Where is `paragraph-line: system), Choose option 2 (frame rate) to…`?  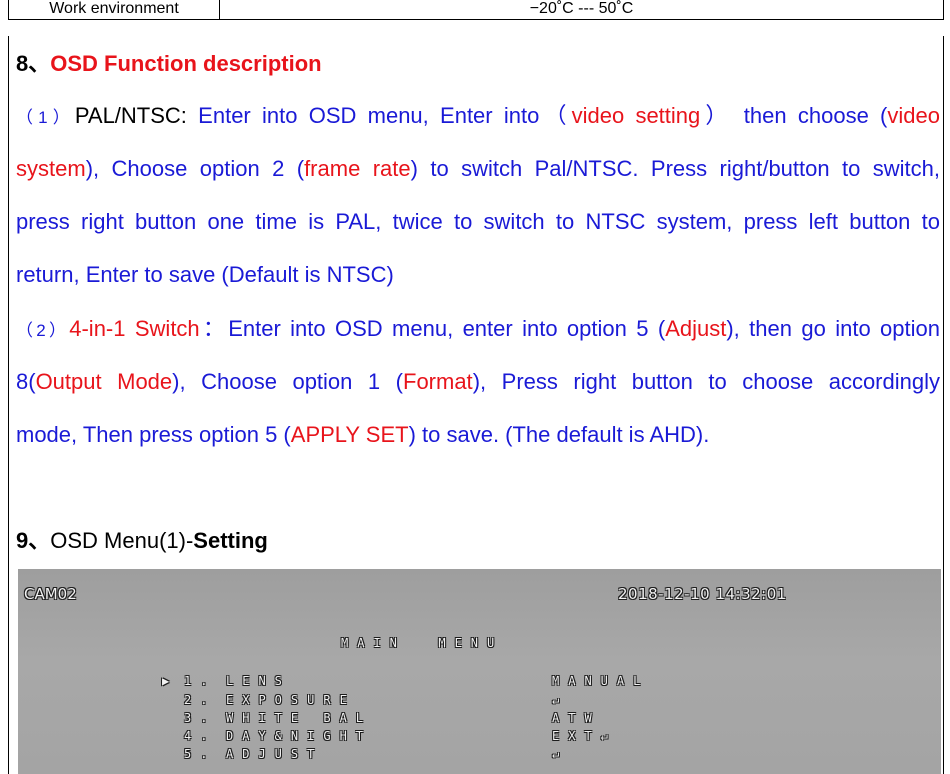 paragraph-line: system), Choose option 2 (frame rate) to… is located at coordinates (478, 168).